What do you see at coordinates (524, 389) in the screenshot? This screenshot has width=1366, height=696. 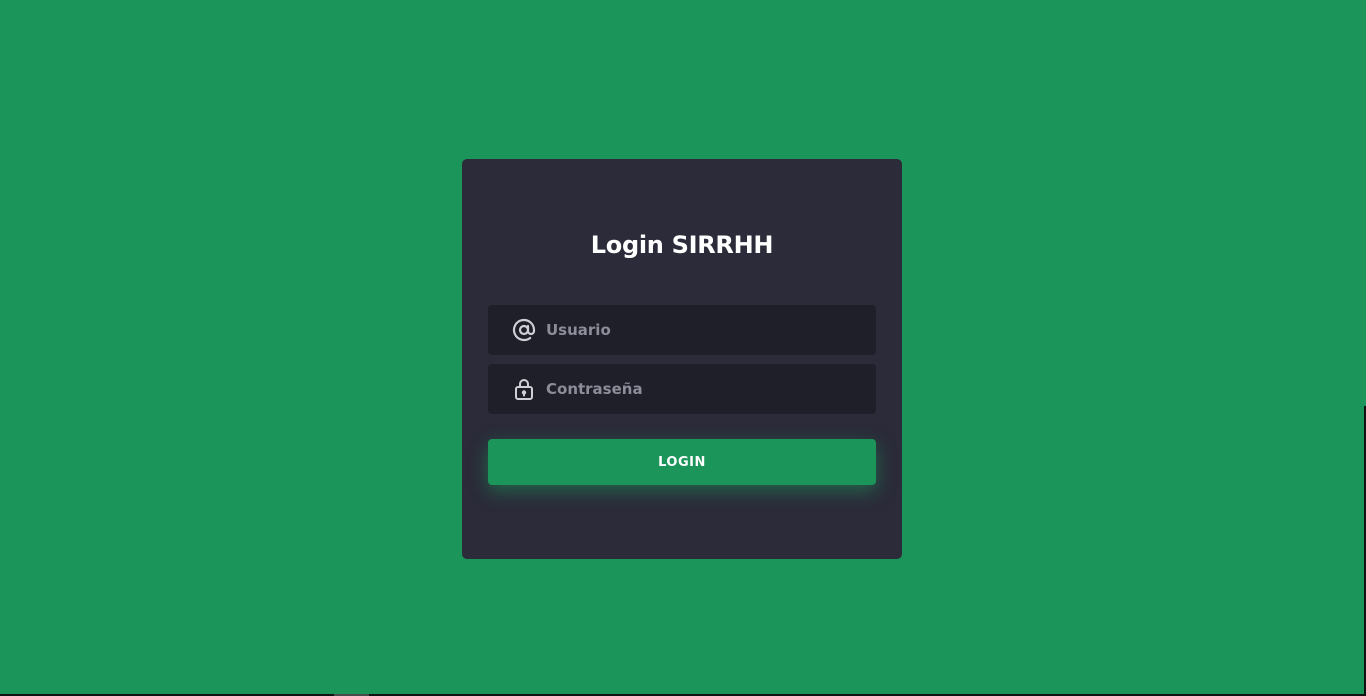 I see `lock-icon` at bounding box center [524, 389].